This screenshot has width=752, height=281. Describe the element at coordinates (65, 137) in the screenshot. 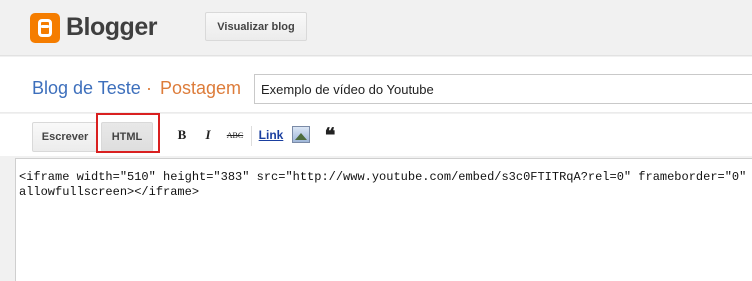

I see `compose-tab: Escrever` at that location.